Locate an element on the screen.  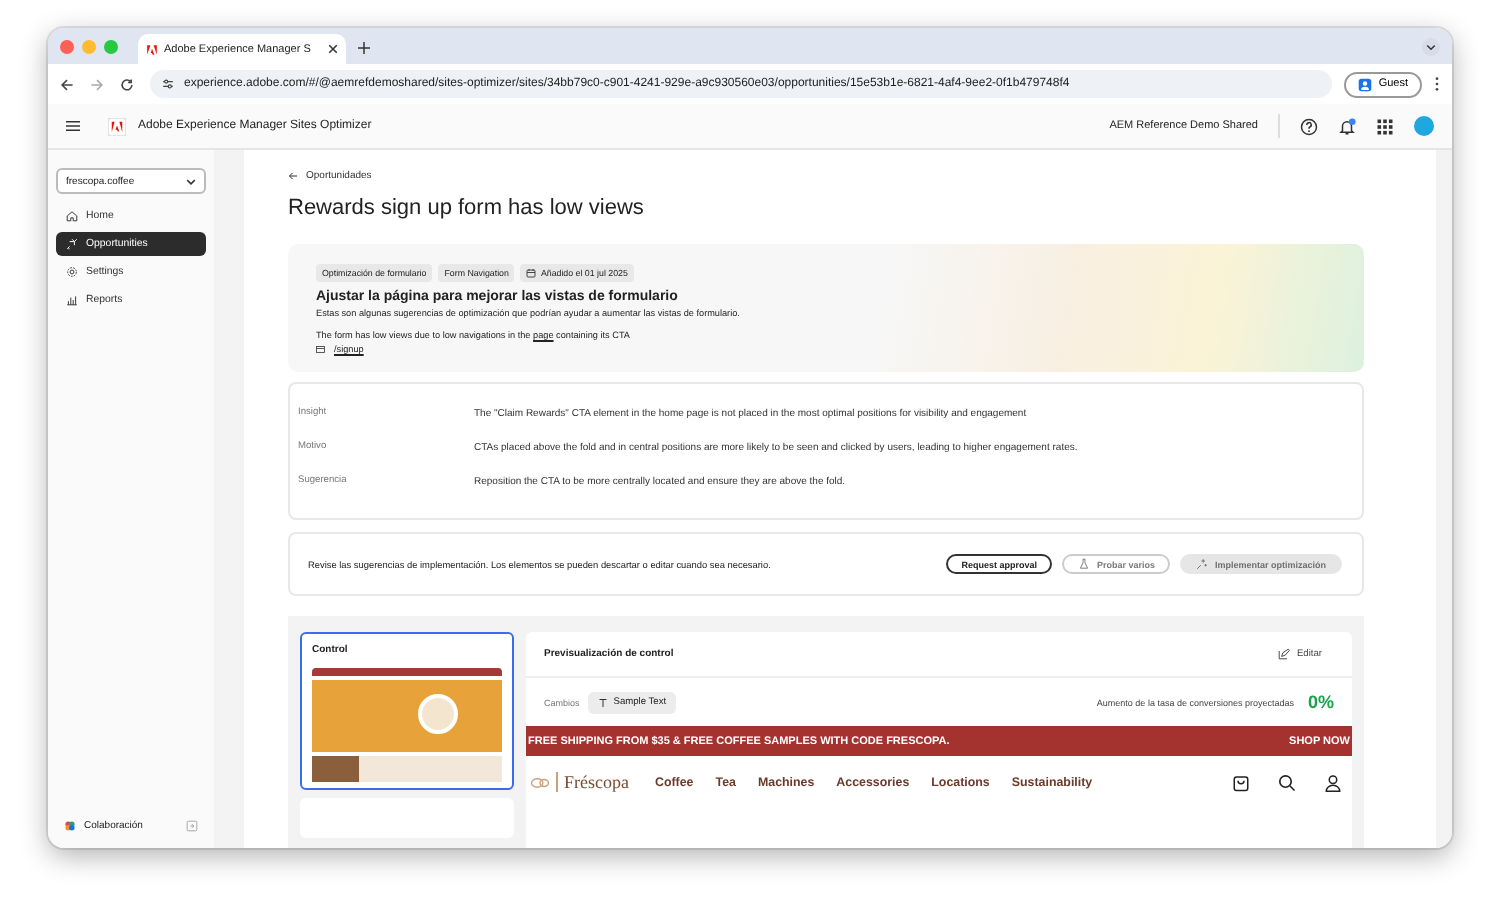
person-icon is located at coordinates (1365, 84).